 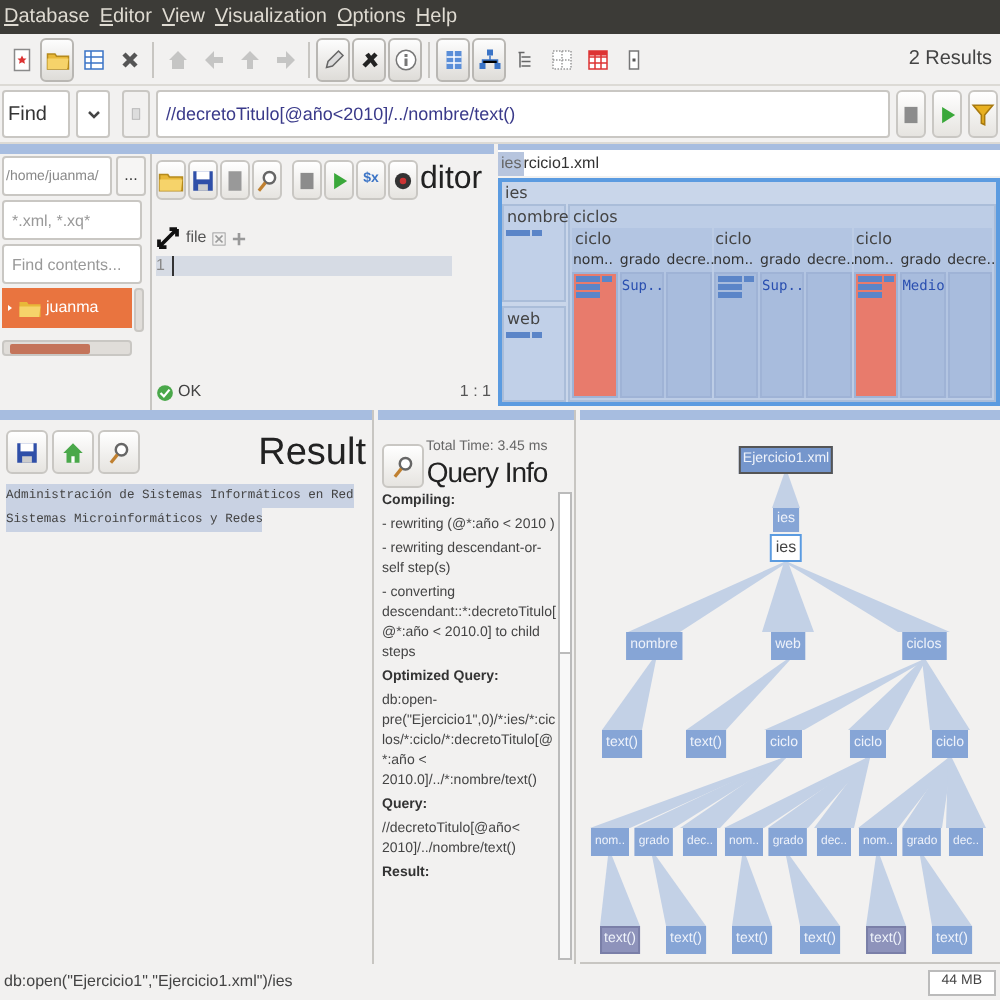 I want to click on menu-item: Database, so click(x=47, y=17).